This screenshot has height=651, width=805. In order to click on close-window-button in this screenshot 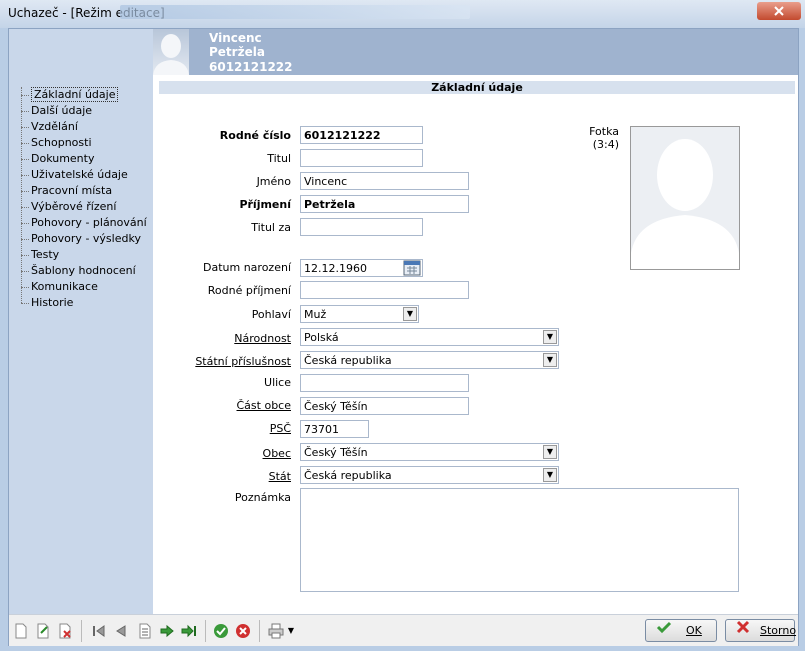, I will do `click(779, 11)`.